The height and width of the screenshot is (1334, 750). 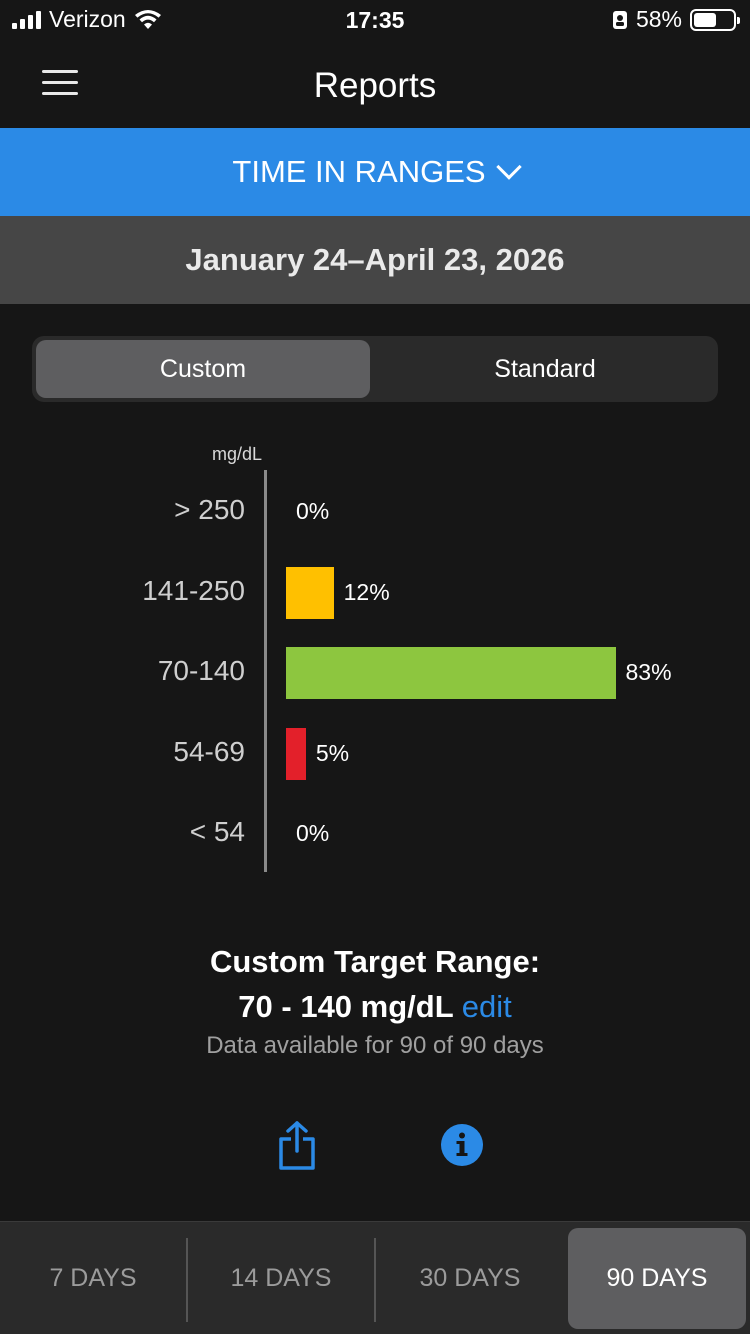 What do you see at coordinates (658, 19) in the screenshot?
I see `battery-percent: 58%` at bounding box center [658, 19].